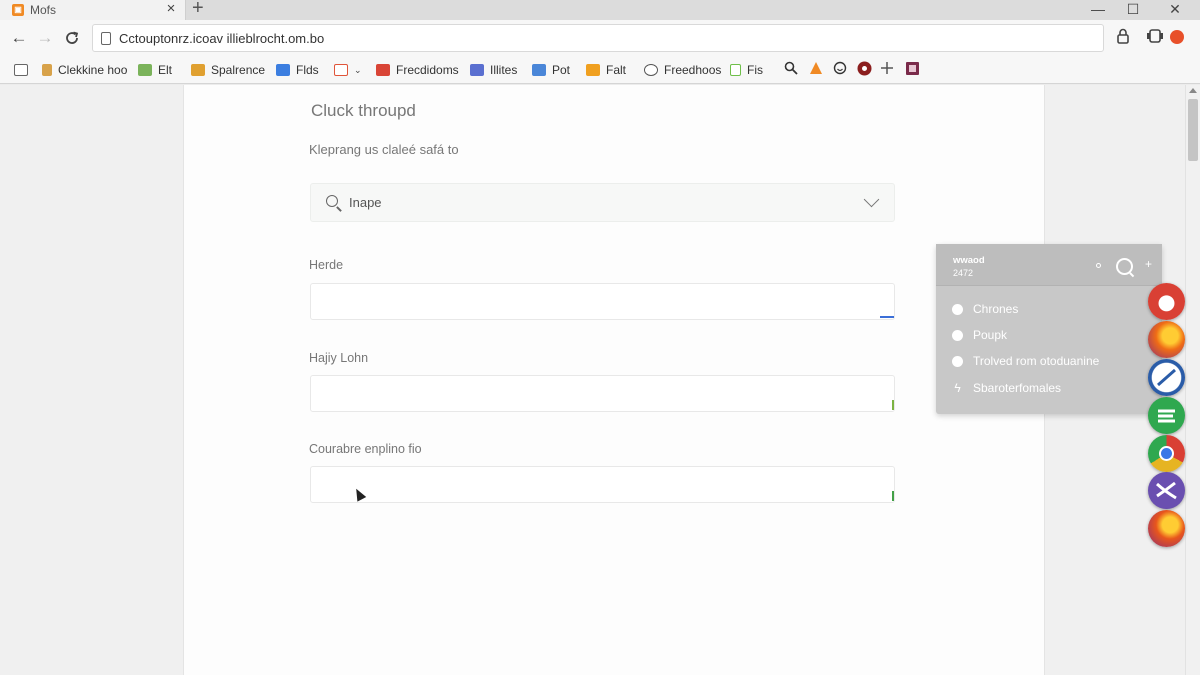  Describe the element at coordinates (887, 317) in the screenshot. I see `field-resize-handle` at that location.